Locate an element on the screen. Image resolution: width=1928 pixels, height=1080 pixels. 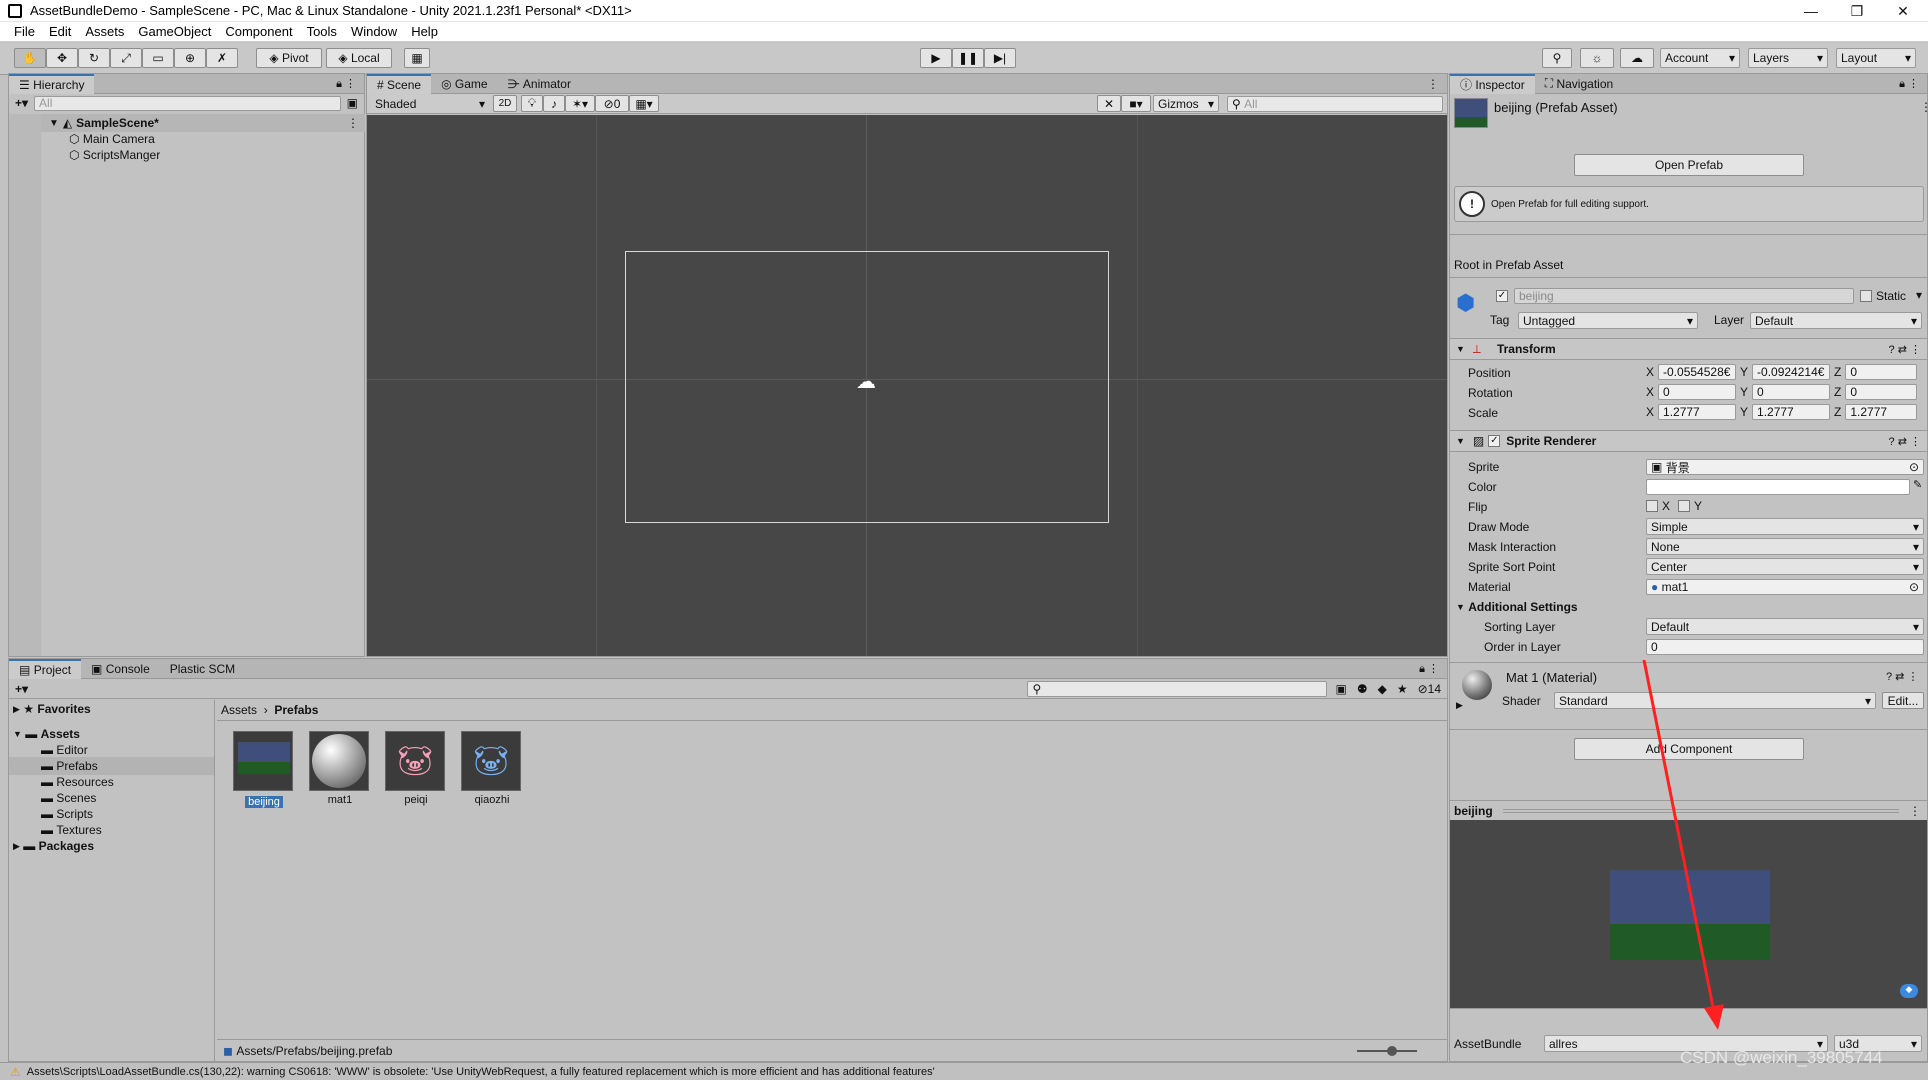
sorting-layer-dropdown: Default ▾ is located at coordinates (1785, 626).